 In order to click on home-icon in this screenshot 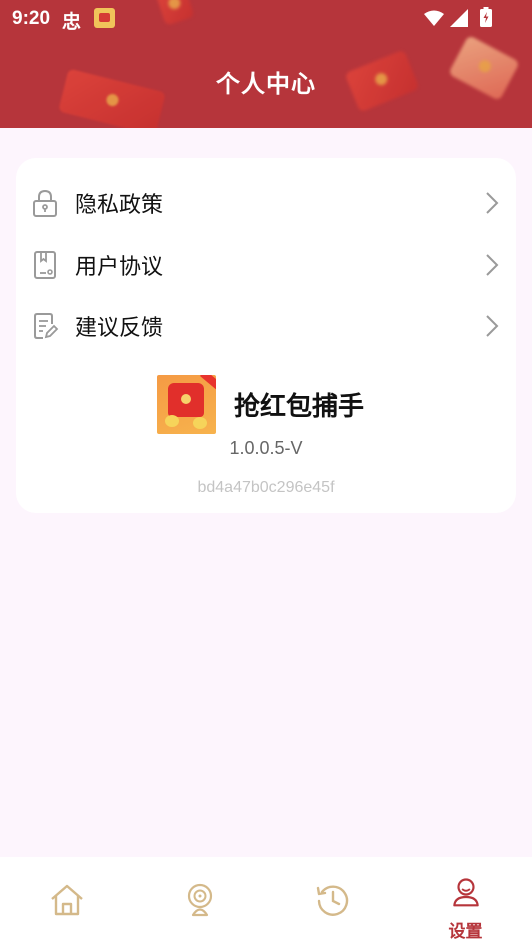, I will do `click(66, 900)`.